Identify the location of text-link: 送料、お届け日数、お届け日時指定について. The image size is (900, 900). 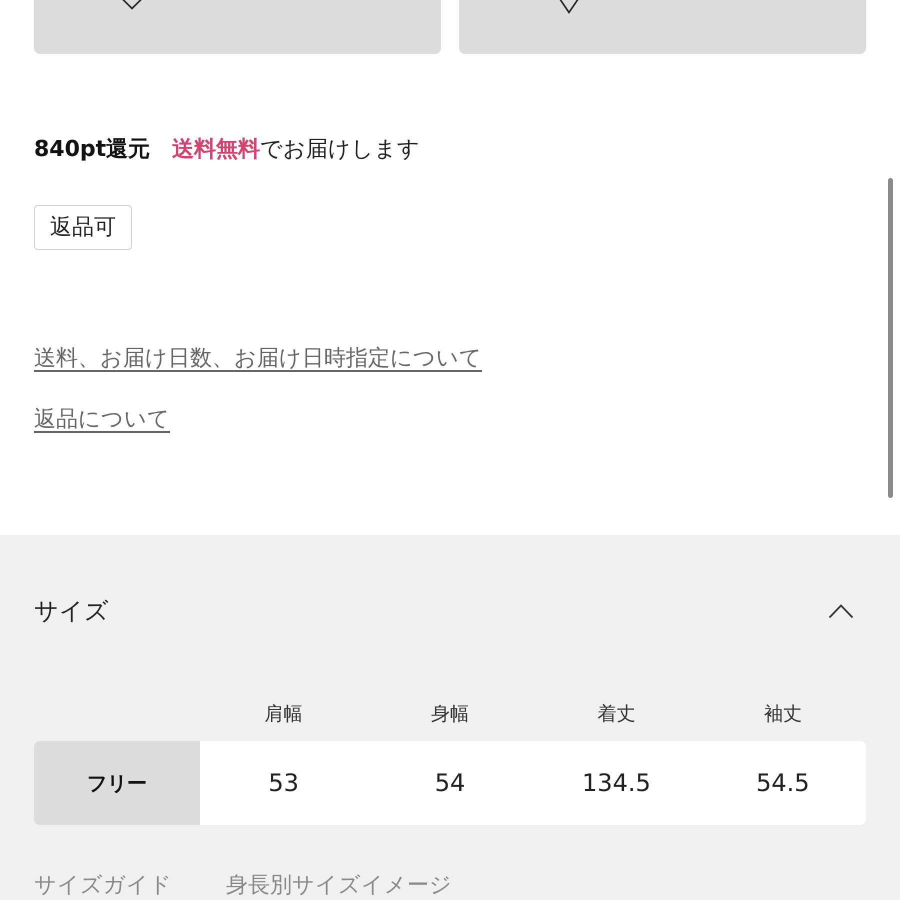
(258, 359).